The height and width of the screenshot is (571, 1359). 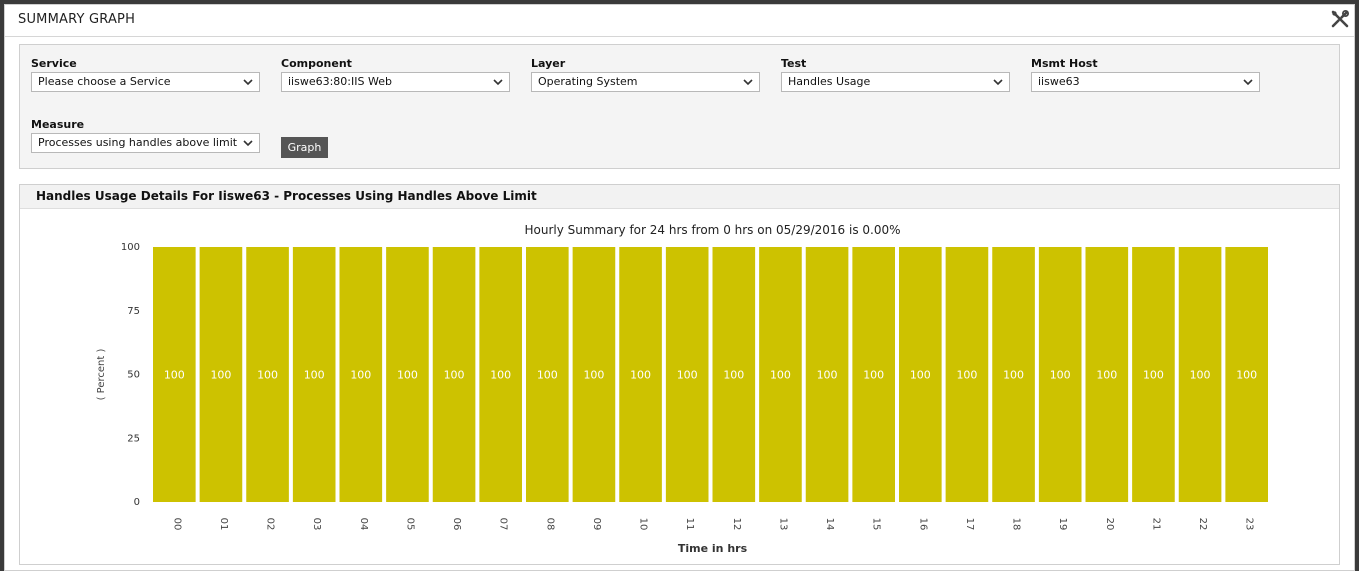 I want to click on y-axis-label: ( Percent ), so click(x=101, y=375).